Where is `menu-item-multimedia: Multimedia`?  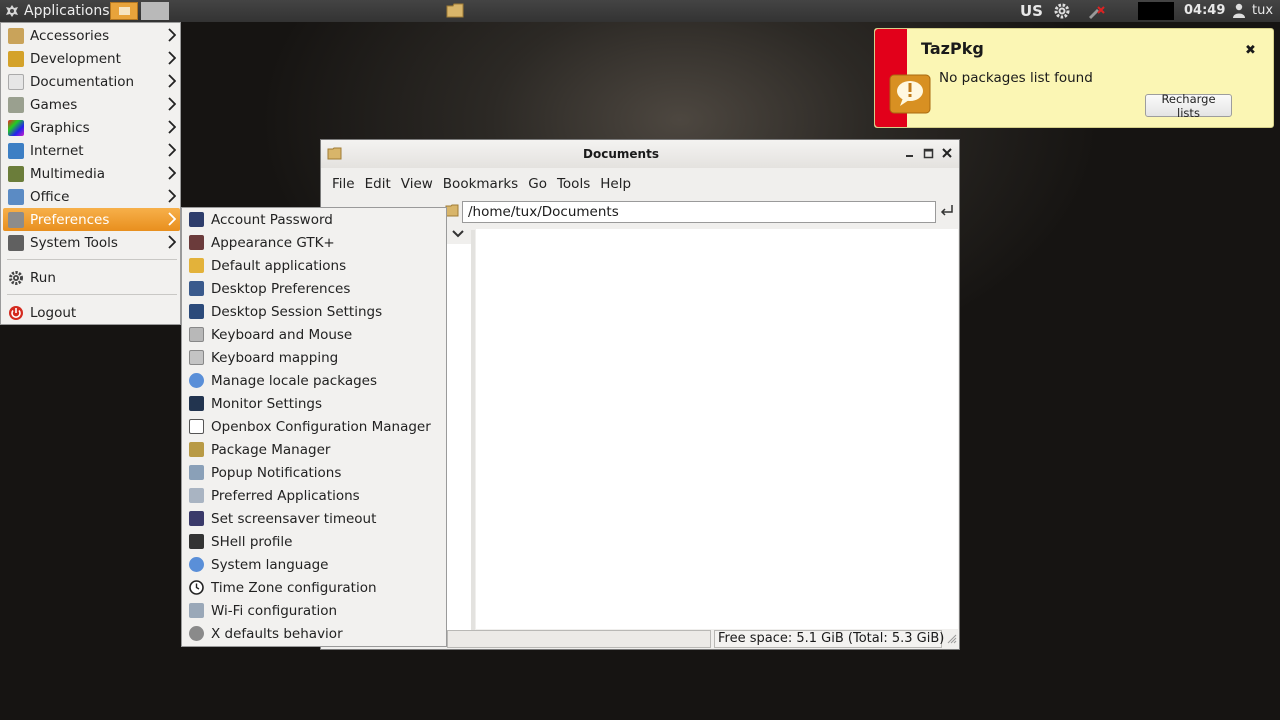
menu-item-multimedia: Multimedia is located at coordinates (91, 173).